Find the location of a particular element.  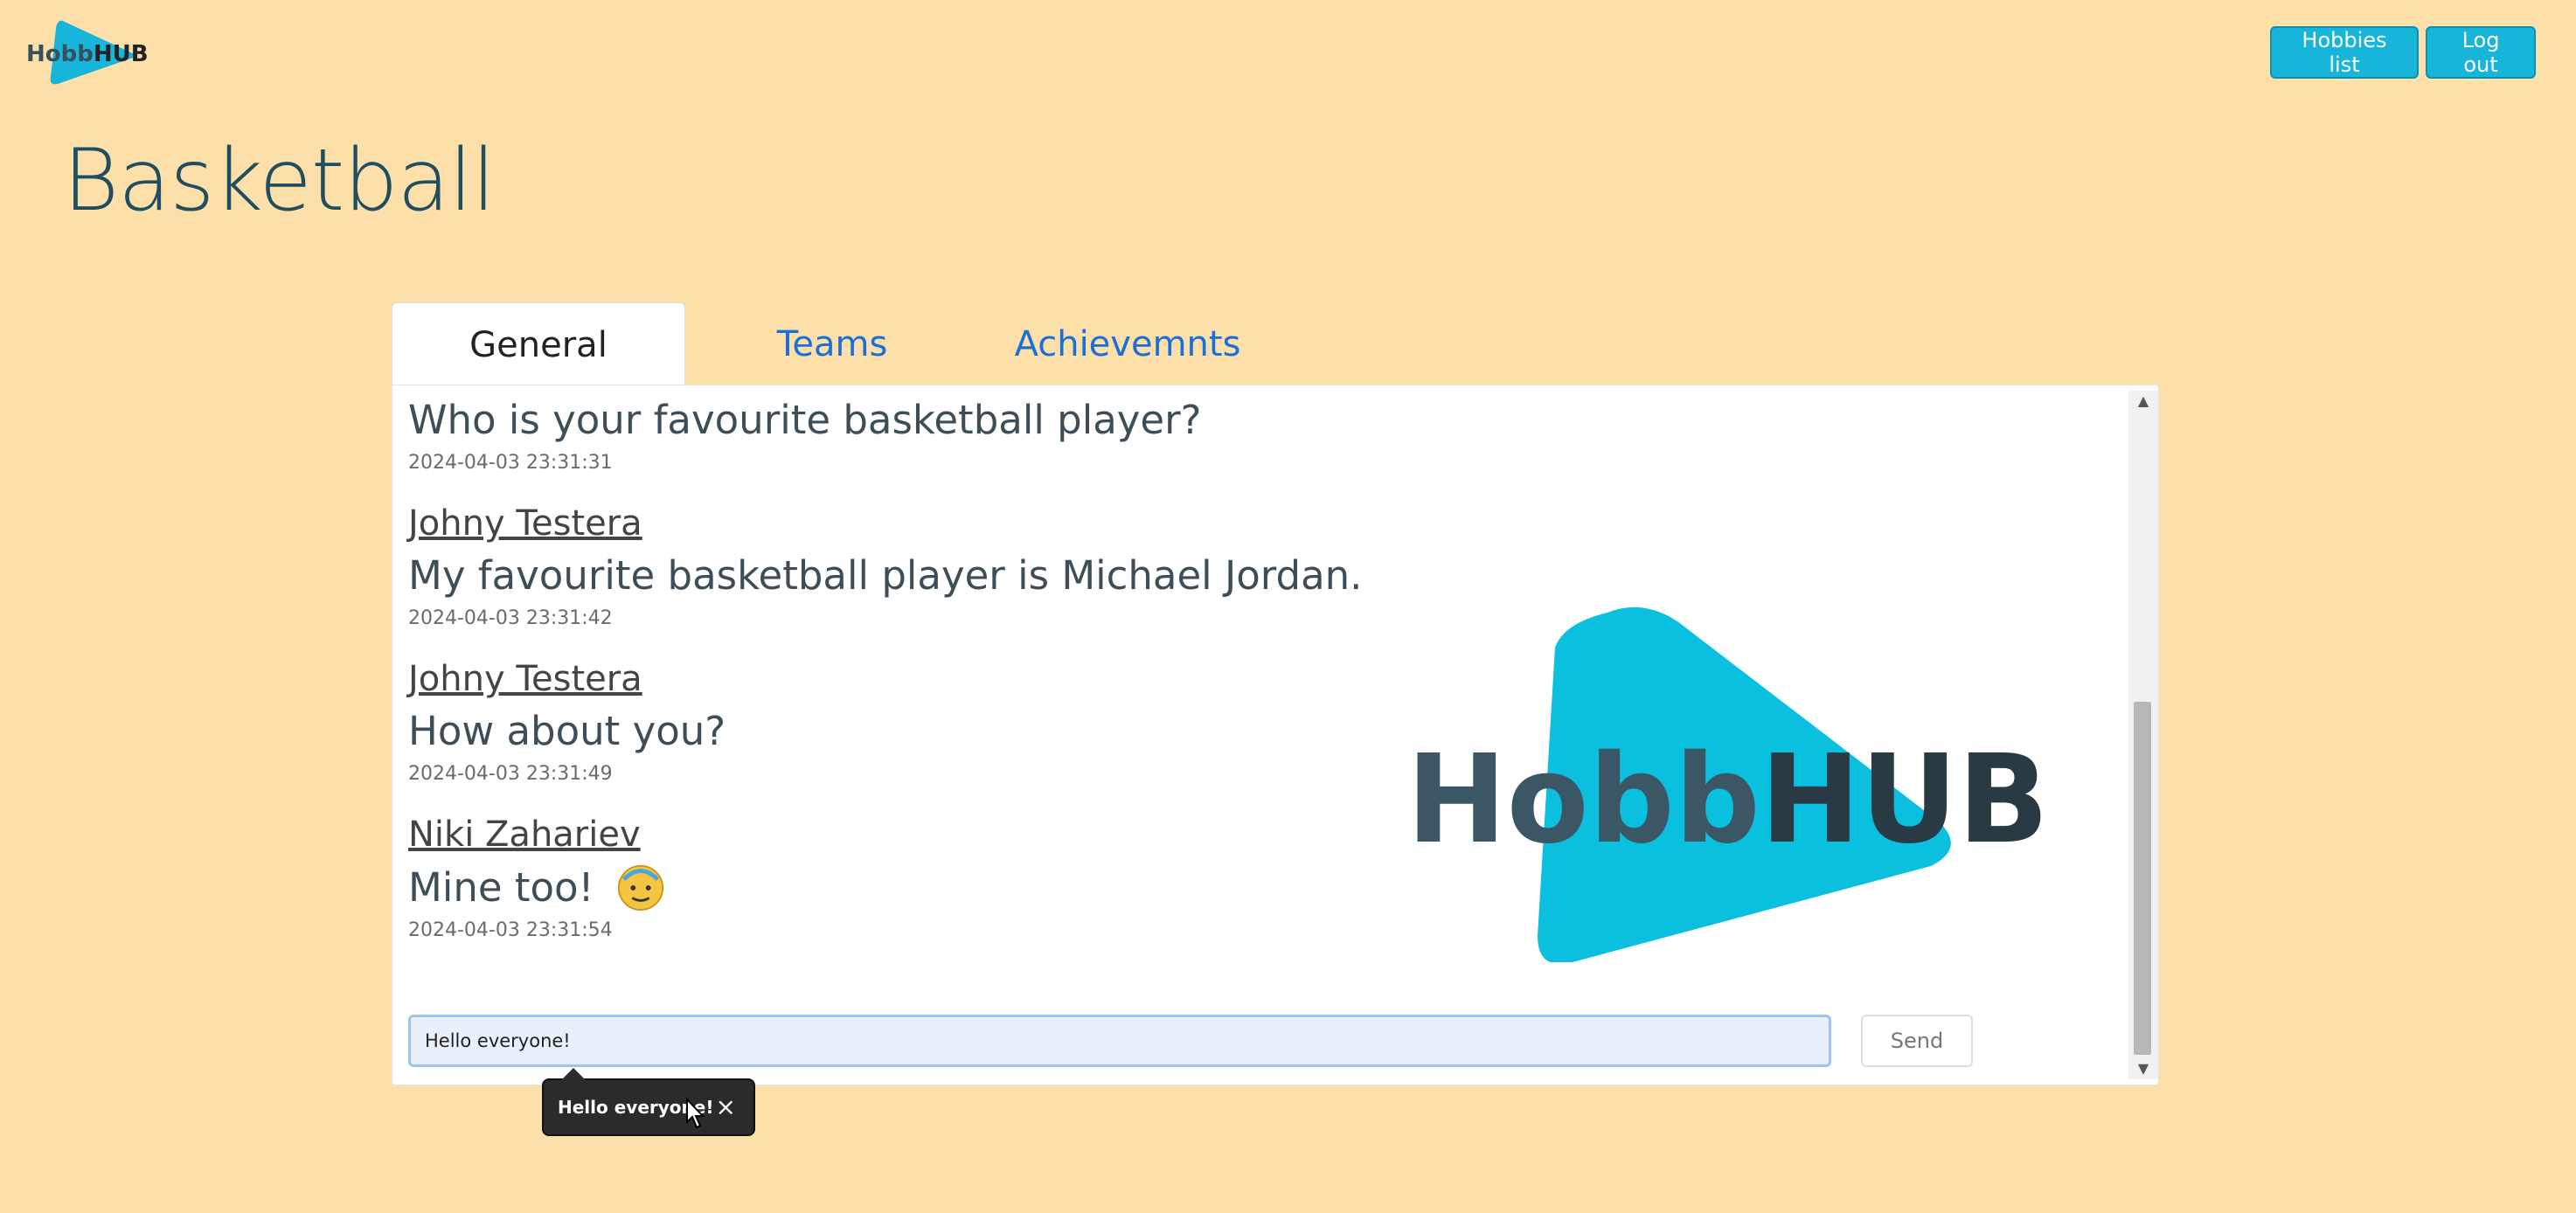

scroll-up-arrow-icon: ▲ is located at coordinates (2143, 401).